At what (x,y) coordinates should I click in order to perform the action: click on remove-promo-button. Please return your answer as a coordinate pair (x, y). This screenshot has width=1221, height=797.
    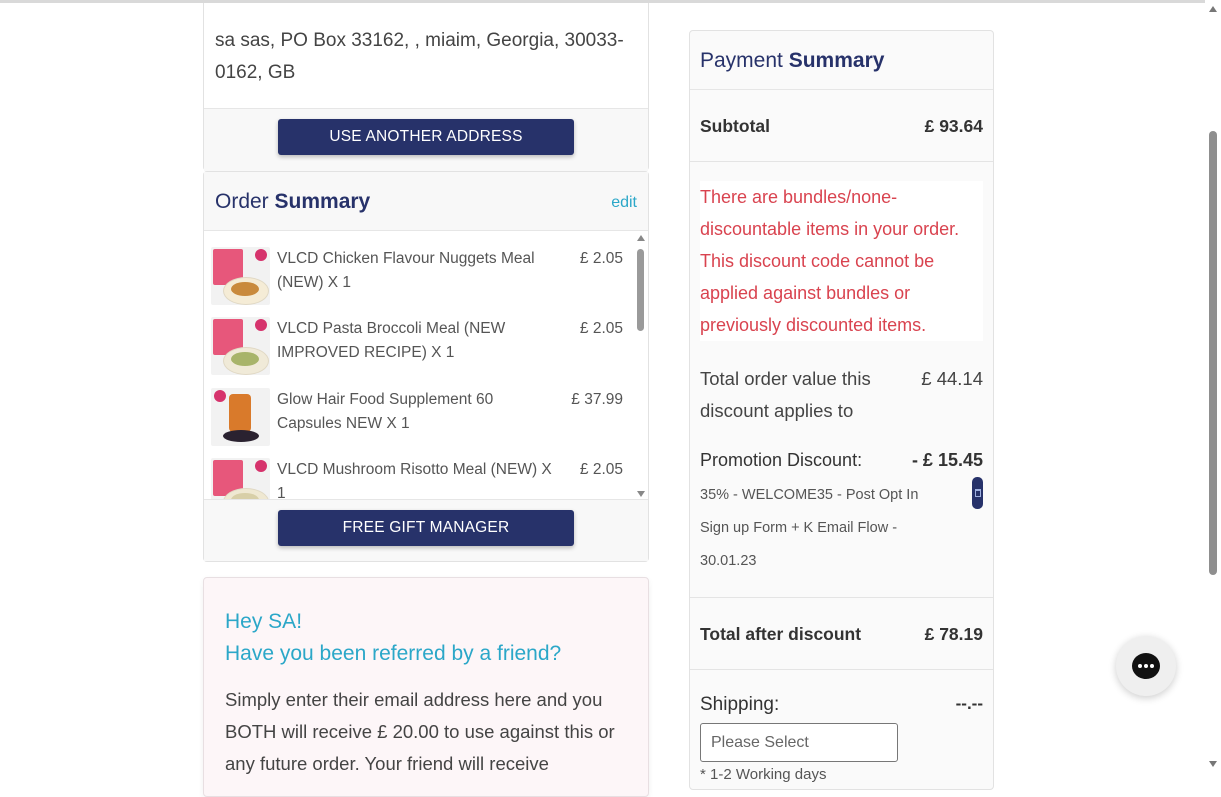
    Looking at the image, I should click on (977, 493).